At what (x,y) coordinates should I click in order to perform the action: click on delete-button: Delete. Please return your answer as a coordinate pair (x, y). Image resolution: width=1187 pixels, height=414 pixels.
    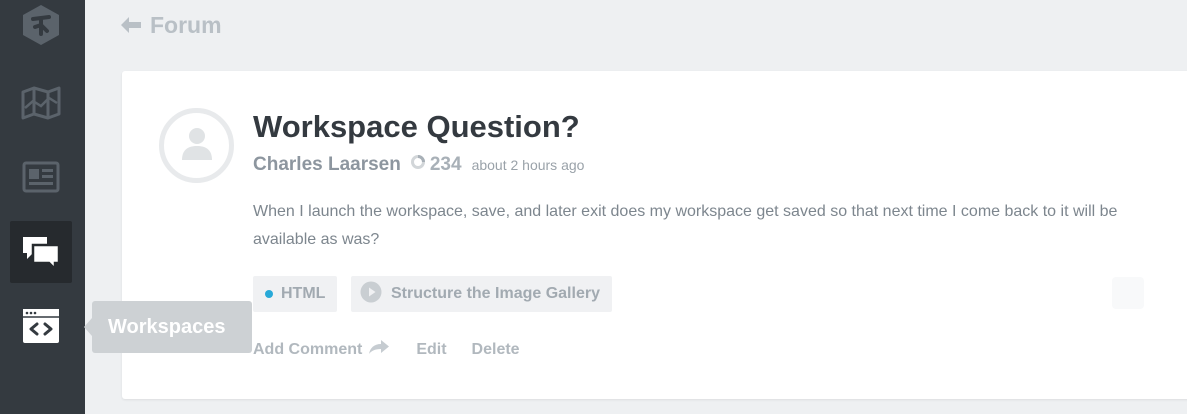
    Looking at the image, I should click on (496, 350).